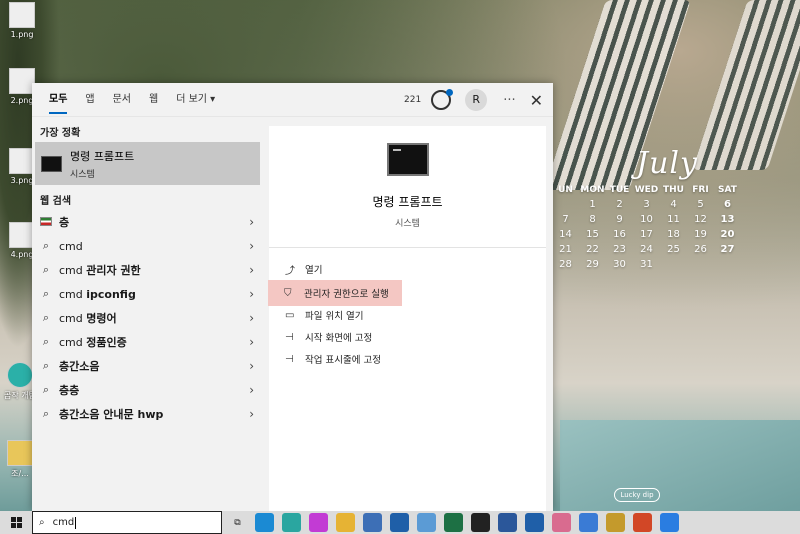 Image resolution: width=800 pixels, height=534 pixels. Describe the element at coordinates (150, 294) in the screenshot. I see `web-result-item: ⌕ cmd ipconfig ›` at that location.